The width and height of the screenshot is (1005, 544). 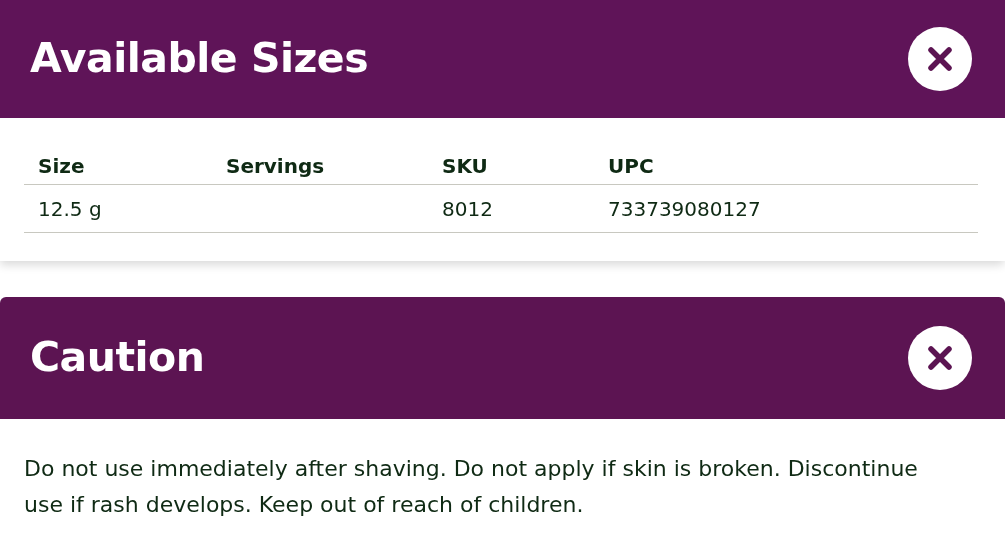 I want to click on column-header: Size, so click(x=61, y=166).